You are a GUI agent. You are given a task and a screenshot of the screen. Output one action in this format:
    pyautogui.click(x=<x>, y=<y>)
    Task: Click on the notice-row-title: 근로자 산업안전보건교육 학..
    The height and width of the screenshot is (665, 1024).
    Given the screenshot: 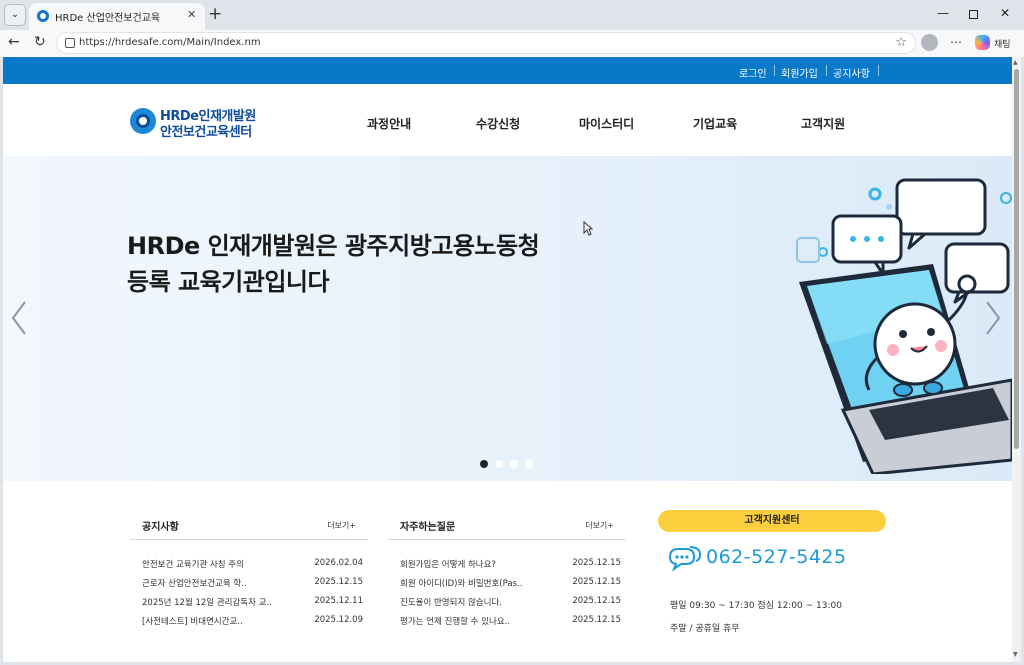 What is the action you would take?
    pyautogui.click(x=217, y=583)
    